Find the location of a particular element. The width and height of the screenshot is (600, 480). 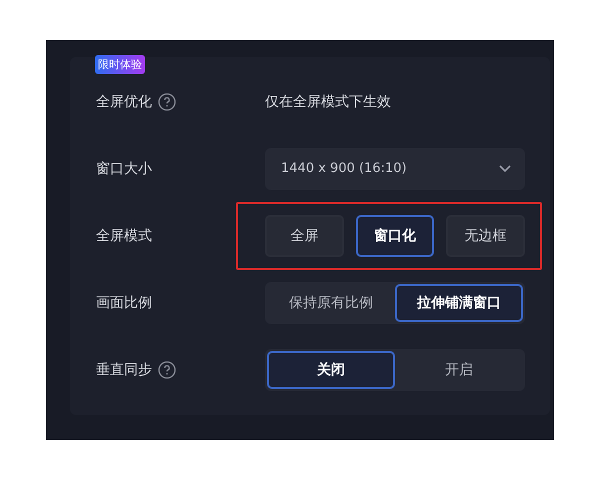

option-button: 无边框 is located at coordinates (486, 235).